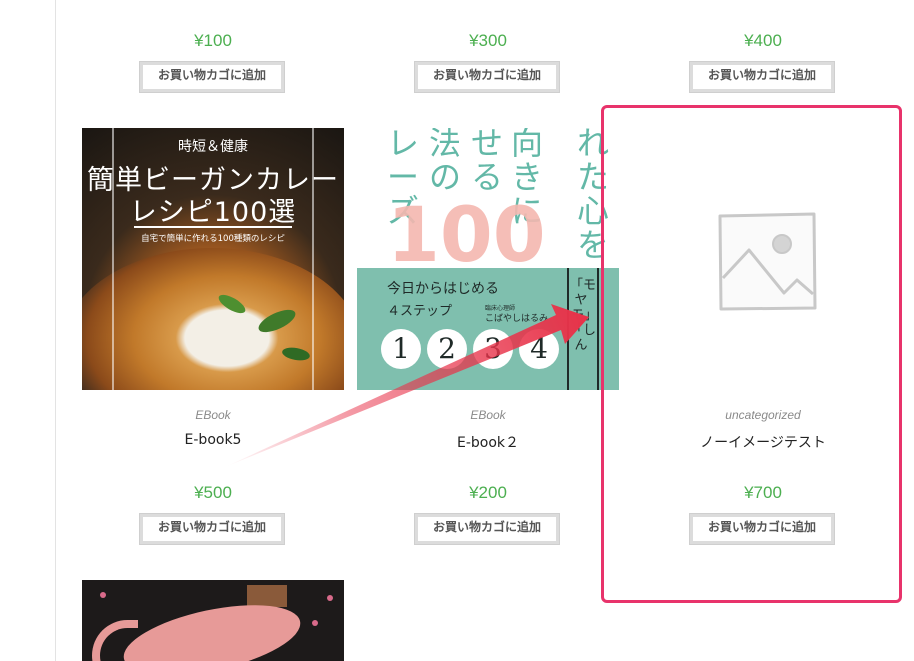  I want to click on arrow-annotation-icon, so click(407, 385).